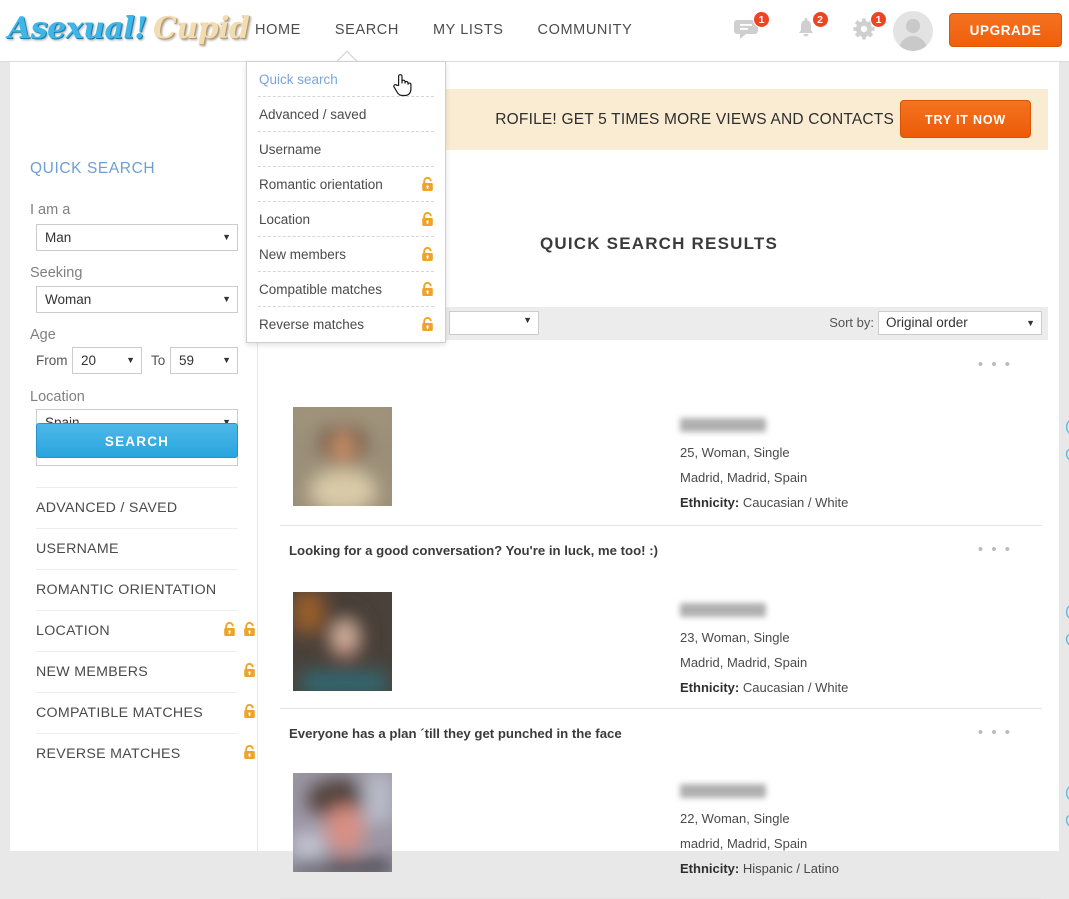  I want to click on dropdown-item-location: Location, so click(346, 219).